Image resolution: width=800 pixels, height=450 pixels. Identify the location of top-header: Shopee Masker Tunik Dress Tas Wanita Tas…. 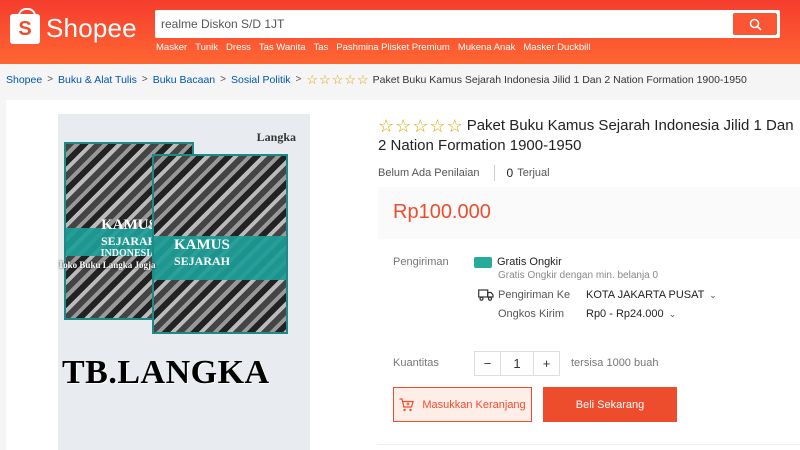
(400, 32).